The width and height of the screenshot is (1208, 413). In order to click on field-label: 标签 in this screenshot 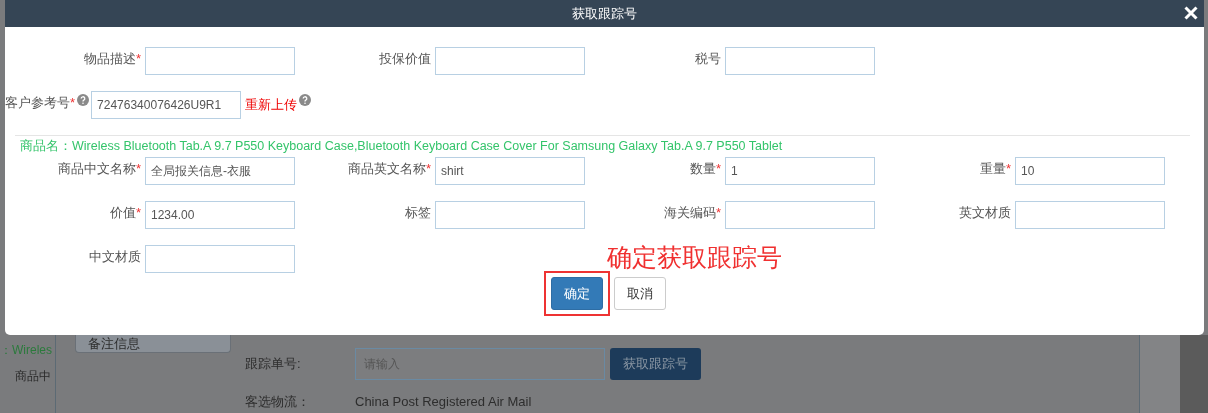, I will do `click(418, 213)`.